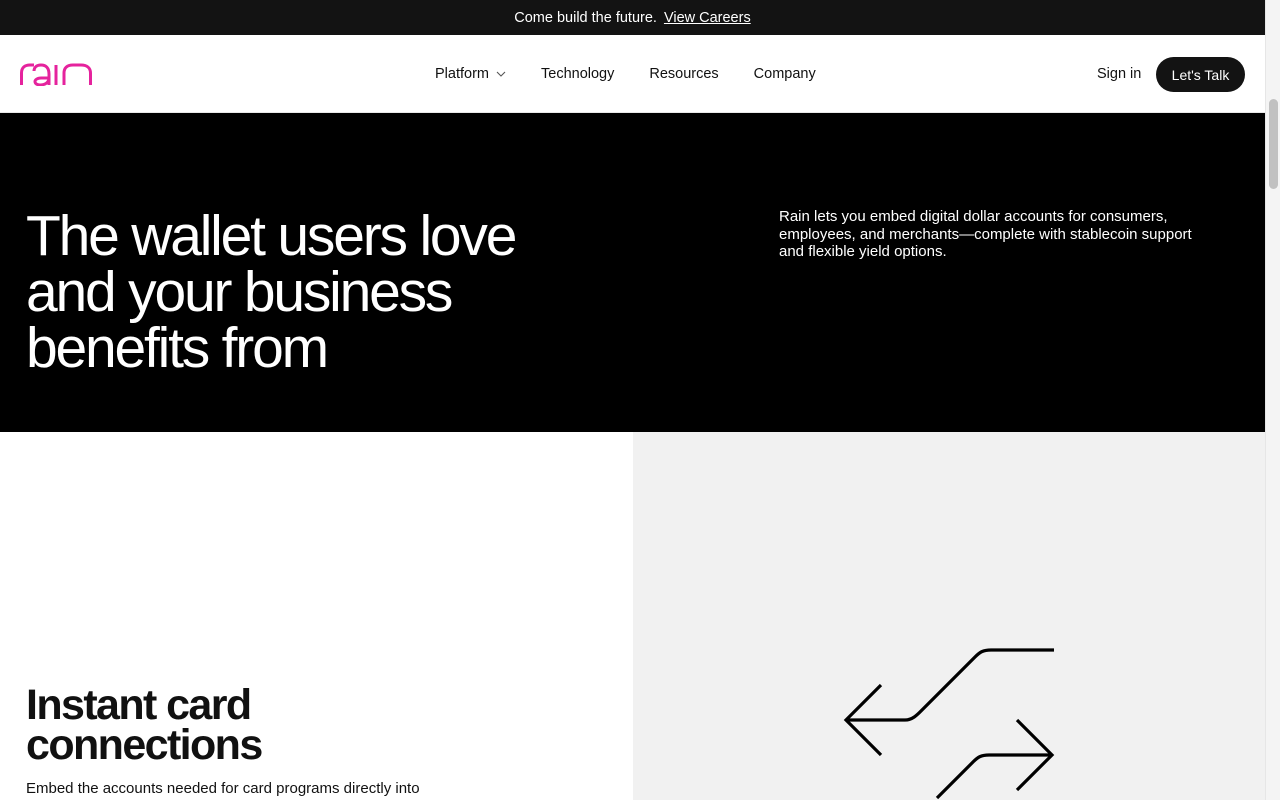 This screenshot has width=1280, height=800. I want to click on announcement-bar: Come build the future. View Careers, so click(632, 17).